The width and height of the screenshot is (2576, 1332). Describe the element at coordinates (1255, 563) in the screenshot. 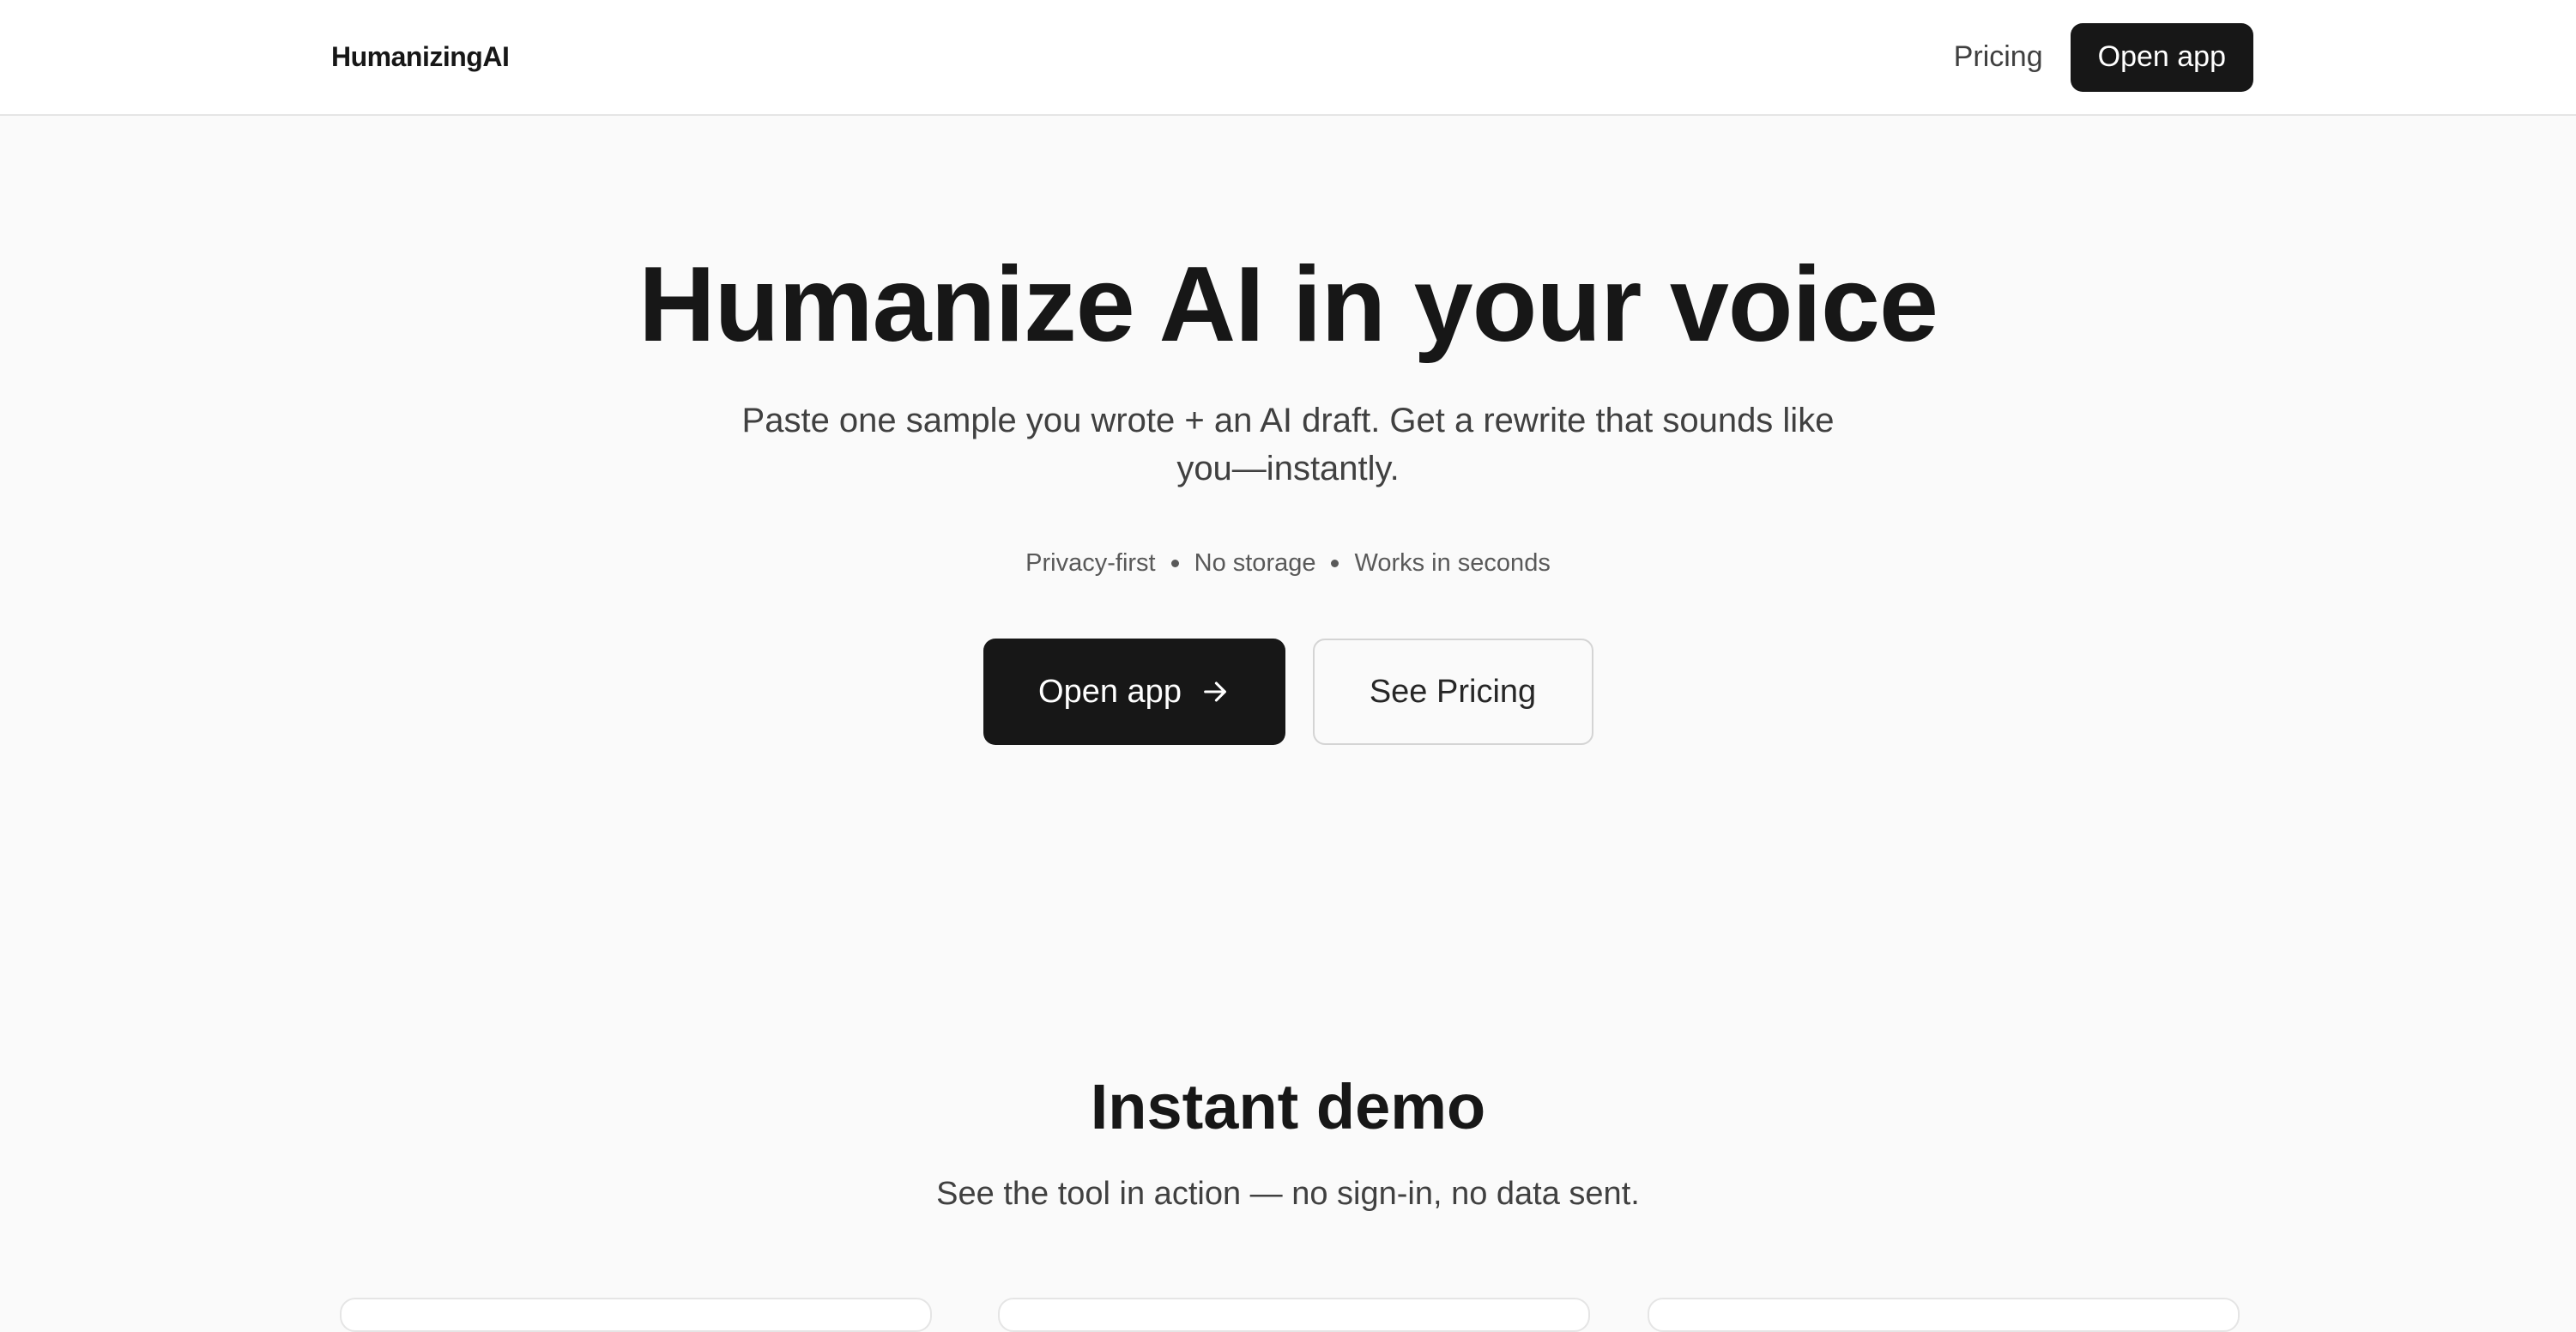

I see `feature-no-storage: No storage` at that location.